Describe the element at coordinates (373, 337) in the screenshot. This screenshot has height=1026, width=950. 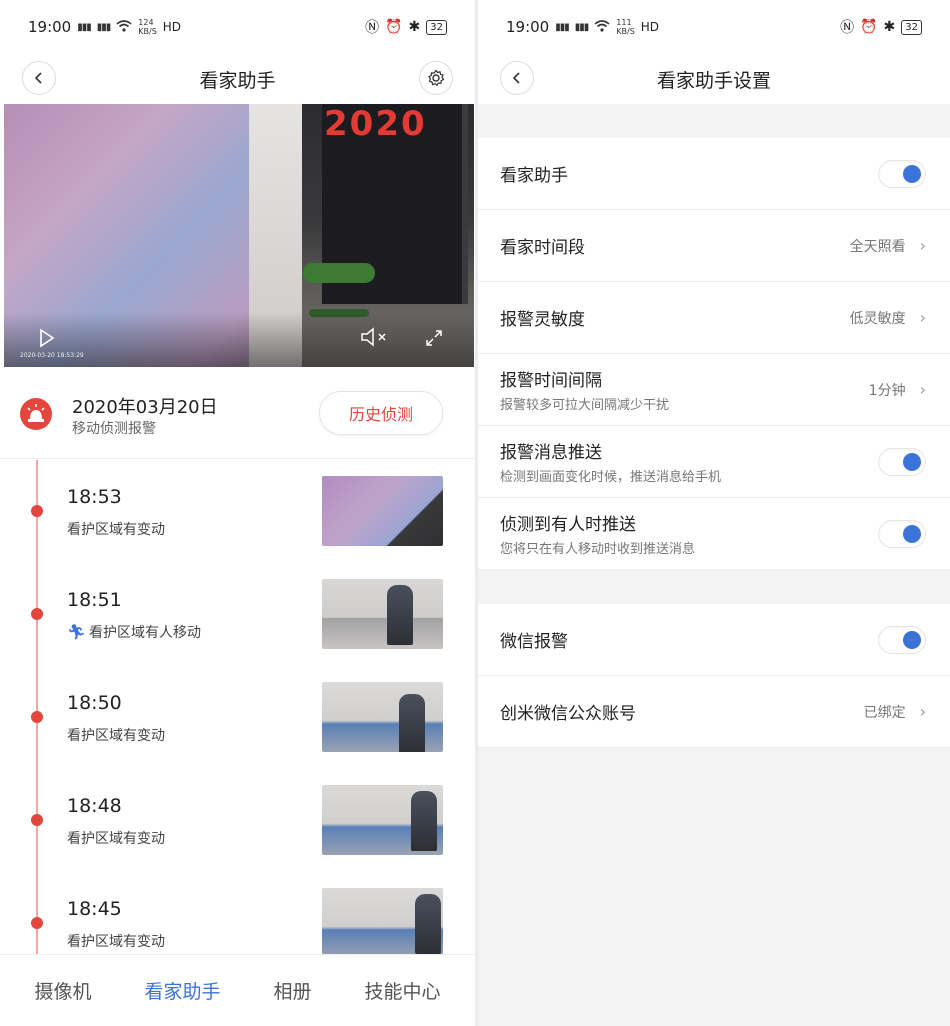
I see `speaker-muted-icon` at that location.